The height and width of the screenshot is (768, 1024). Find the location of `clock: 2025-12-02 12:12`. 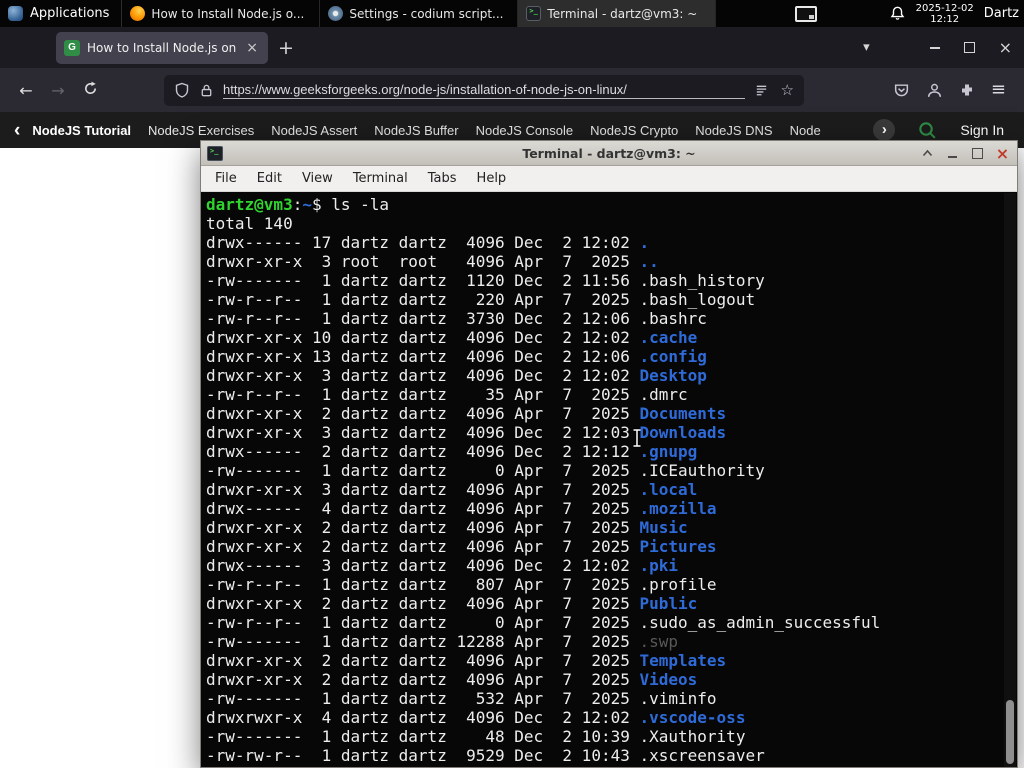

clock: 2025-12-02 12:12 is located at coordinates (945, 14).